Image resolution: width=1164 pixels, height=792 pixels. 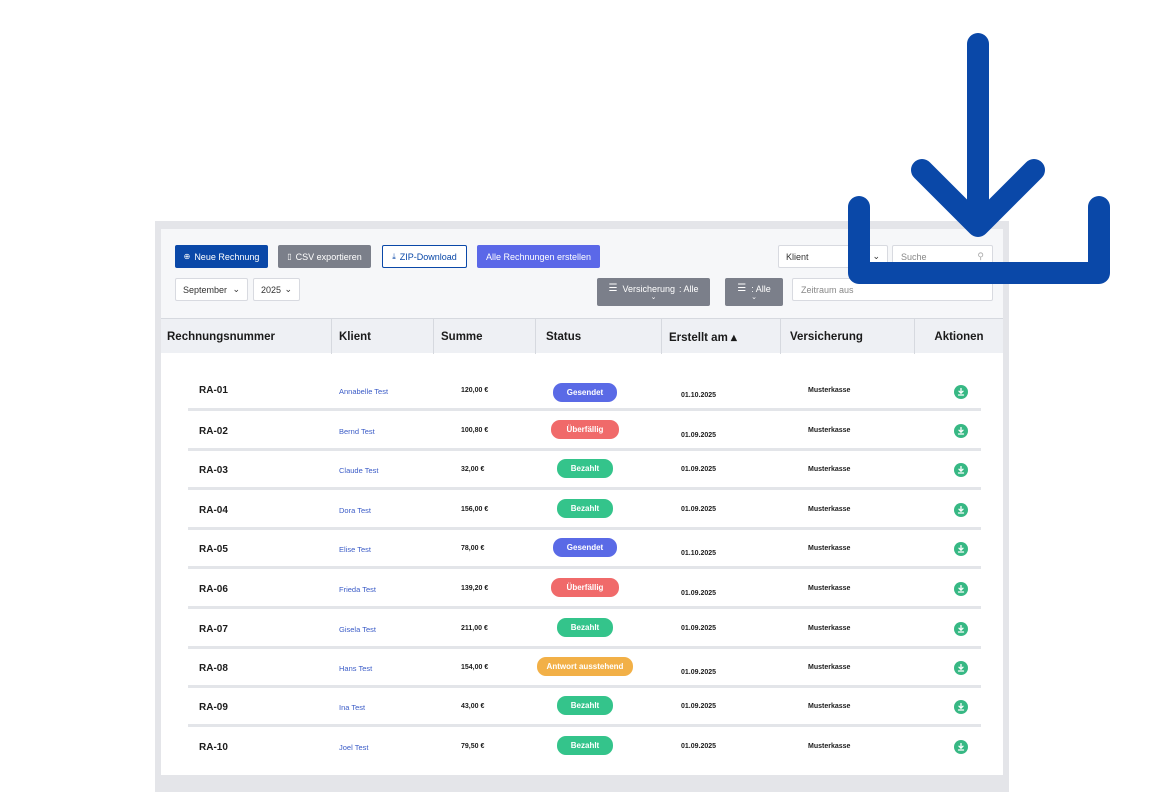 I want to click on invoice-number: RA-10, so click(x=213, y=747).